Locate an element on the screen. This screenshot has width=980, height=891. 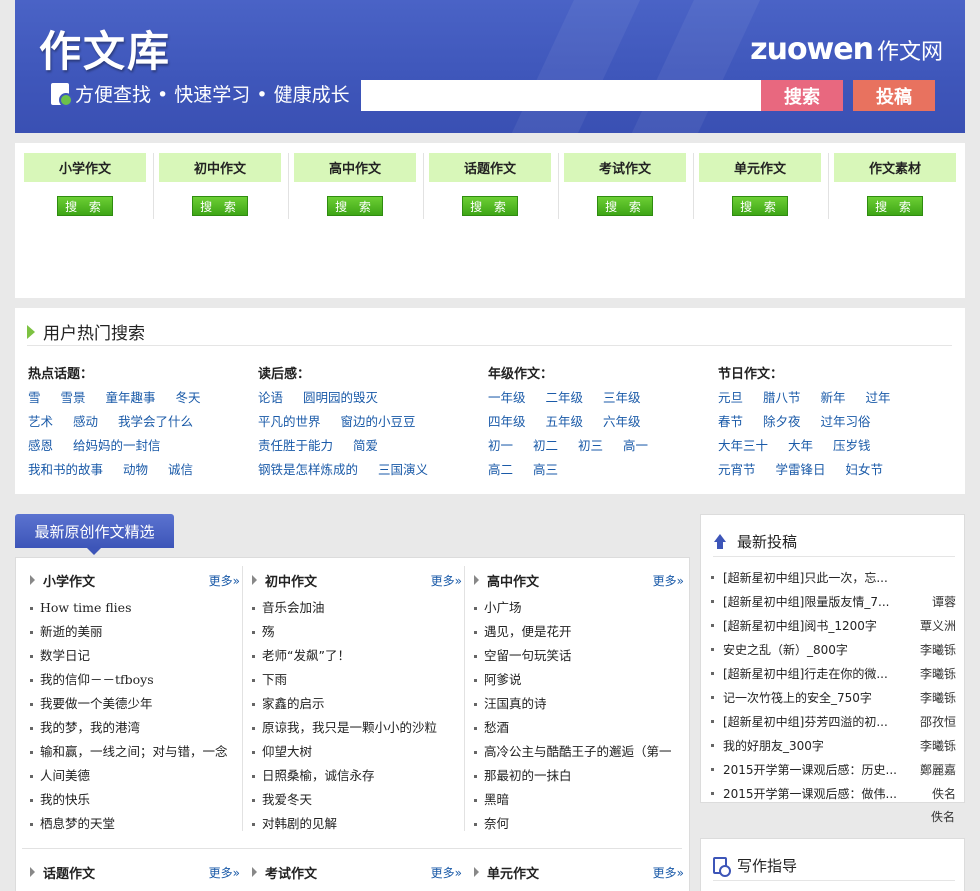
submission-link: 我的好朋友_300字 is located at coordinates (813, 745).